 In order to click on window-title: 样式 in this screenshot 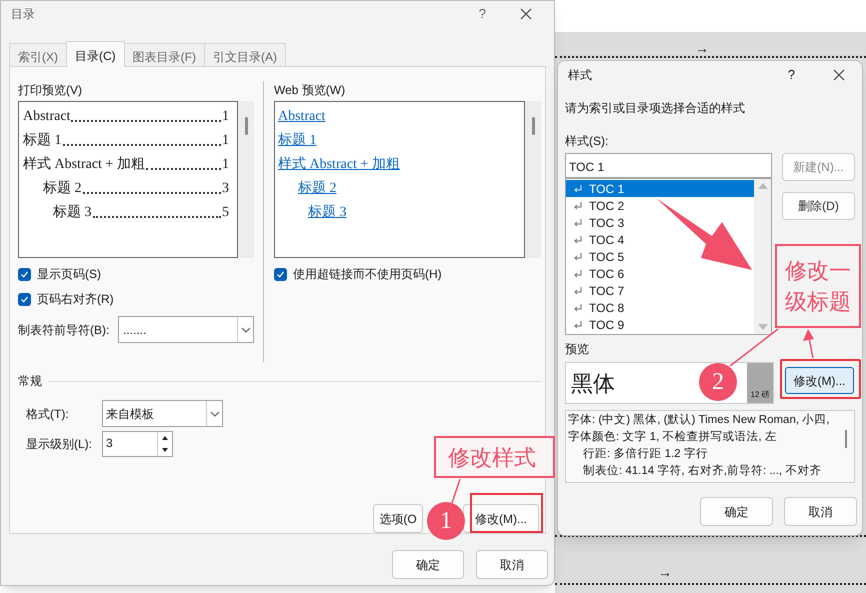, I will do `click(580, 75)`.